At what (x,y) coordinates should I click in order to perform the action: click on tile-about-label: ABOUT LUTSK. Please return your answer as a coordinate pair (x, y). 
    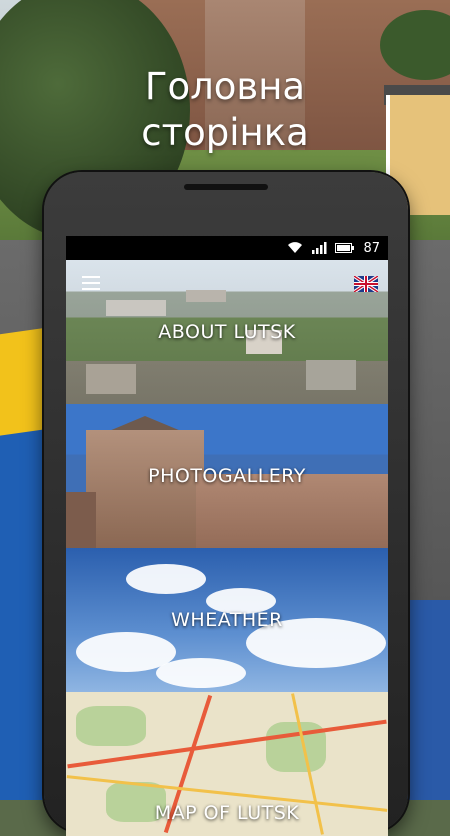
    Looking at the image, I should click on (227, 332).